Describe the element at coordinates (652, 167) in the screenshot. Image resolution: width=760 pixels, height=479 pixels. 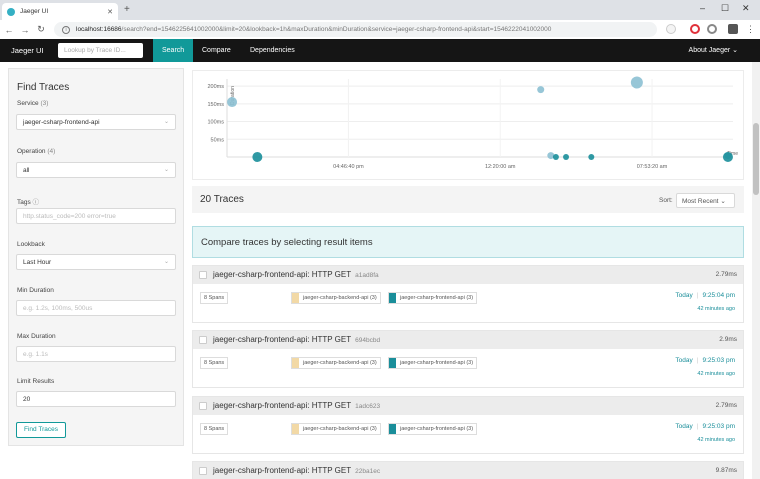
I see `x-tick-label: 07:53:20 am` at that location.